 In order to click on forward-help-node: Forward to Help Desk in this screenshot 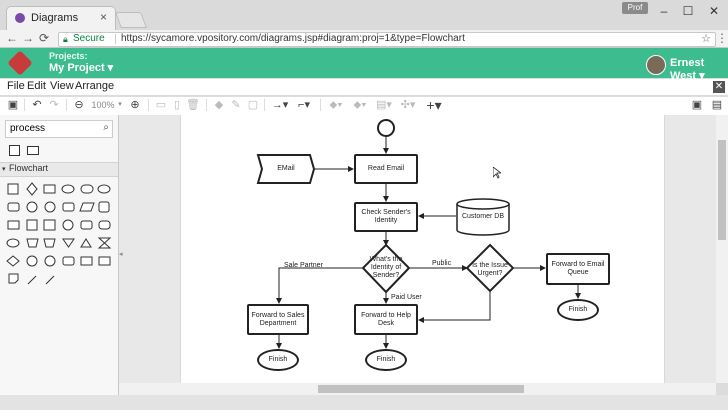, I will do `click(386, 319)`.